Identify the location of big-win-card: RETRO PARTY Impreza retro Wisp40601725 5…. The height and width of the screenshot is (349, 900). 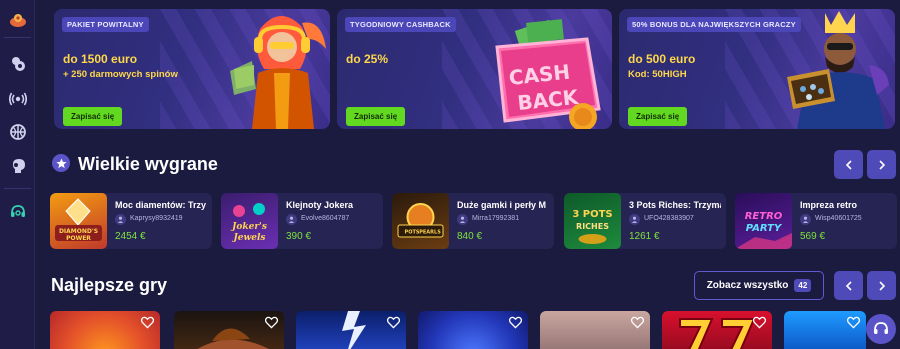
(816, 221).